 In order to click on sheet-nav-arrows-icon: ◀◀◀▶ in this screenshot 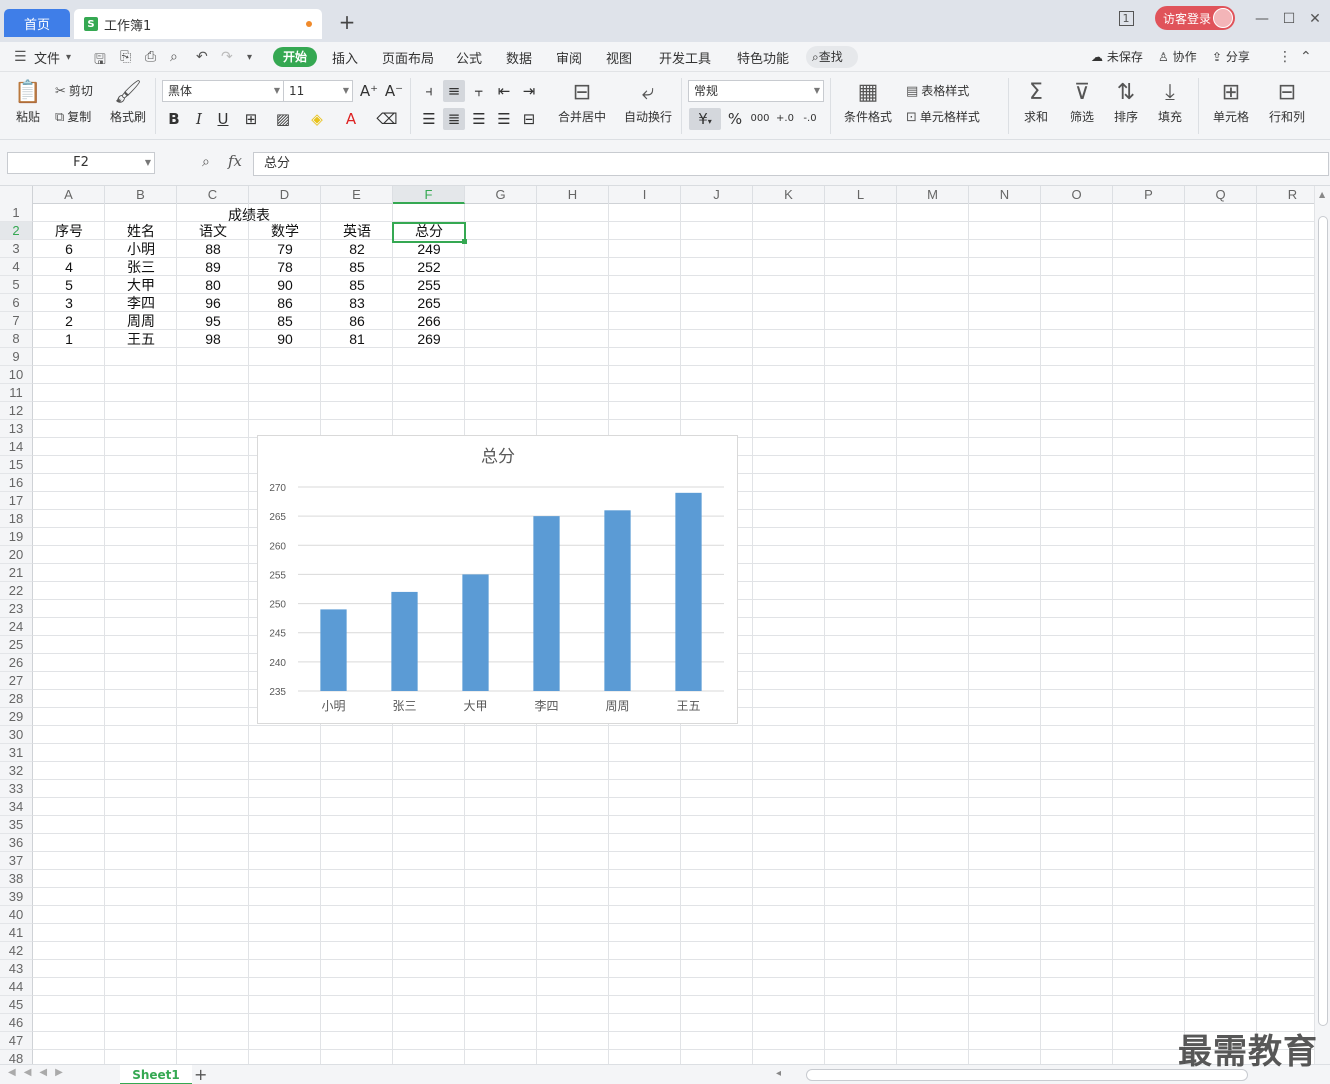, I will do `click(39, 1072)`.